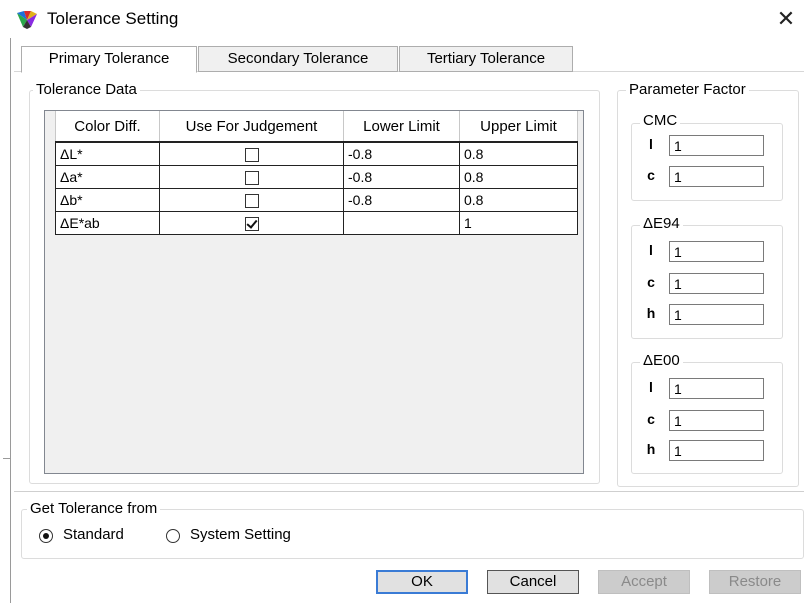 The width and height of the screenshot is (804, 603). What do you see at coordinates (107, 222) in the screenshot?
I see `row-name: ΔE*ab` at bounding box center [107, 222].